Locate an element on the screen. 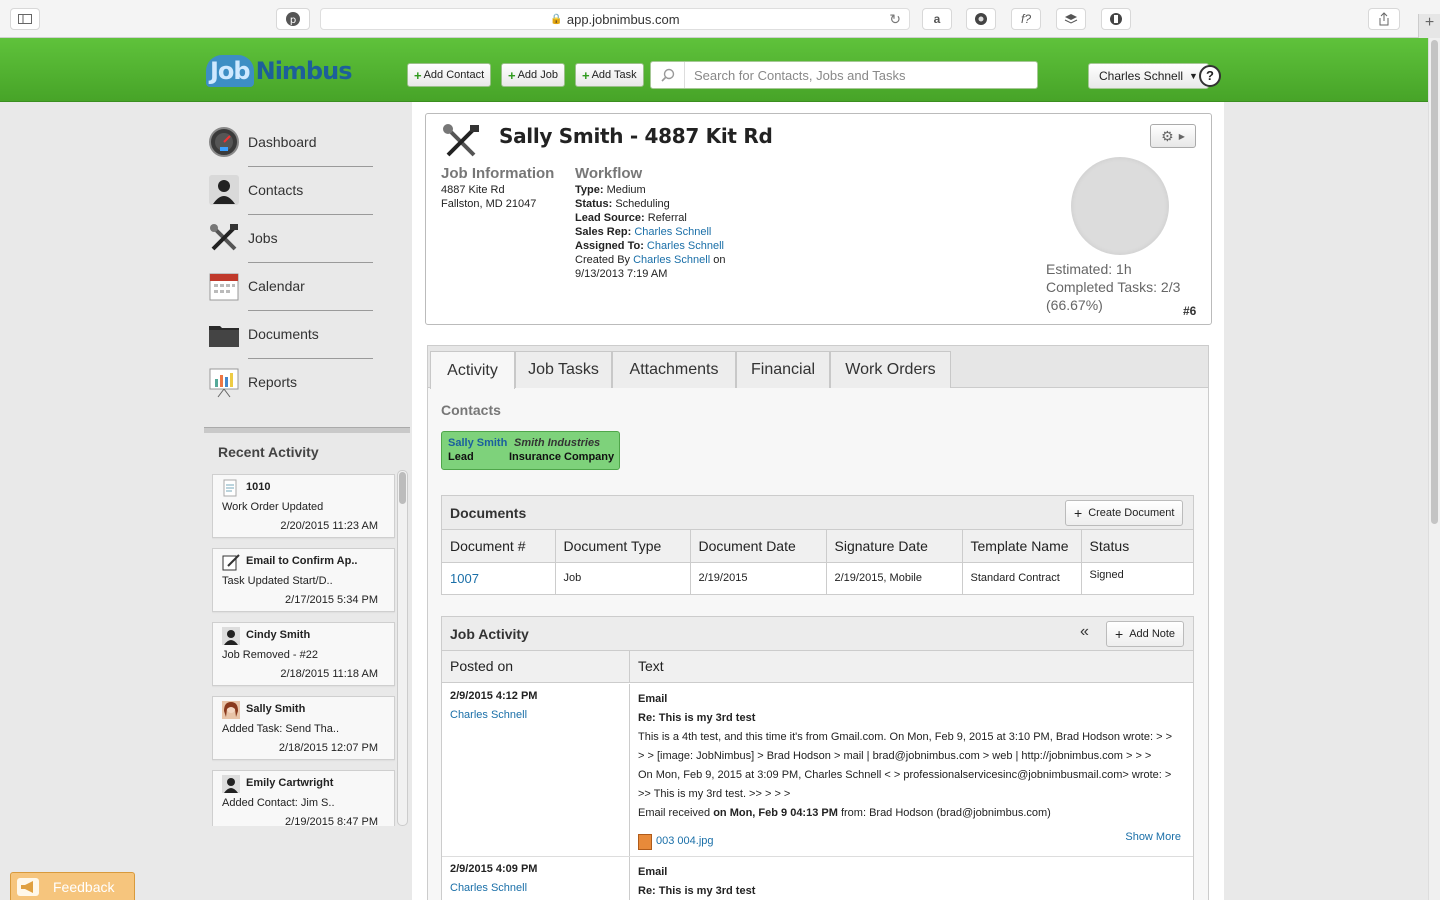 This screenshot has width=1440, height=900. feedback-button: Feedback is located at coordinates (72, 886).